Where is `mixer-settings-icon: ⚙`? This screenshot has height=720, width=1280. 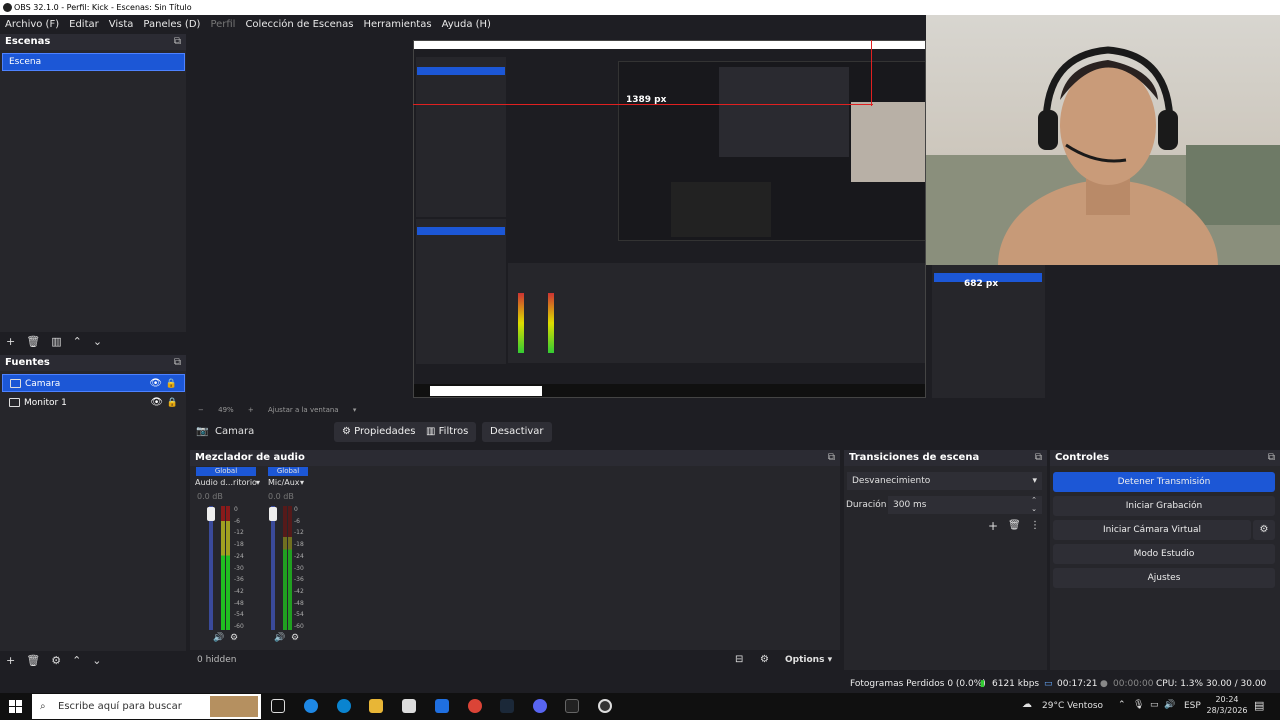
mixer-settings-icon: ⚙ is located at coordinates (764, 659).